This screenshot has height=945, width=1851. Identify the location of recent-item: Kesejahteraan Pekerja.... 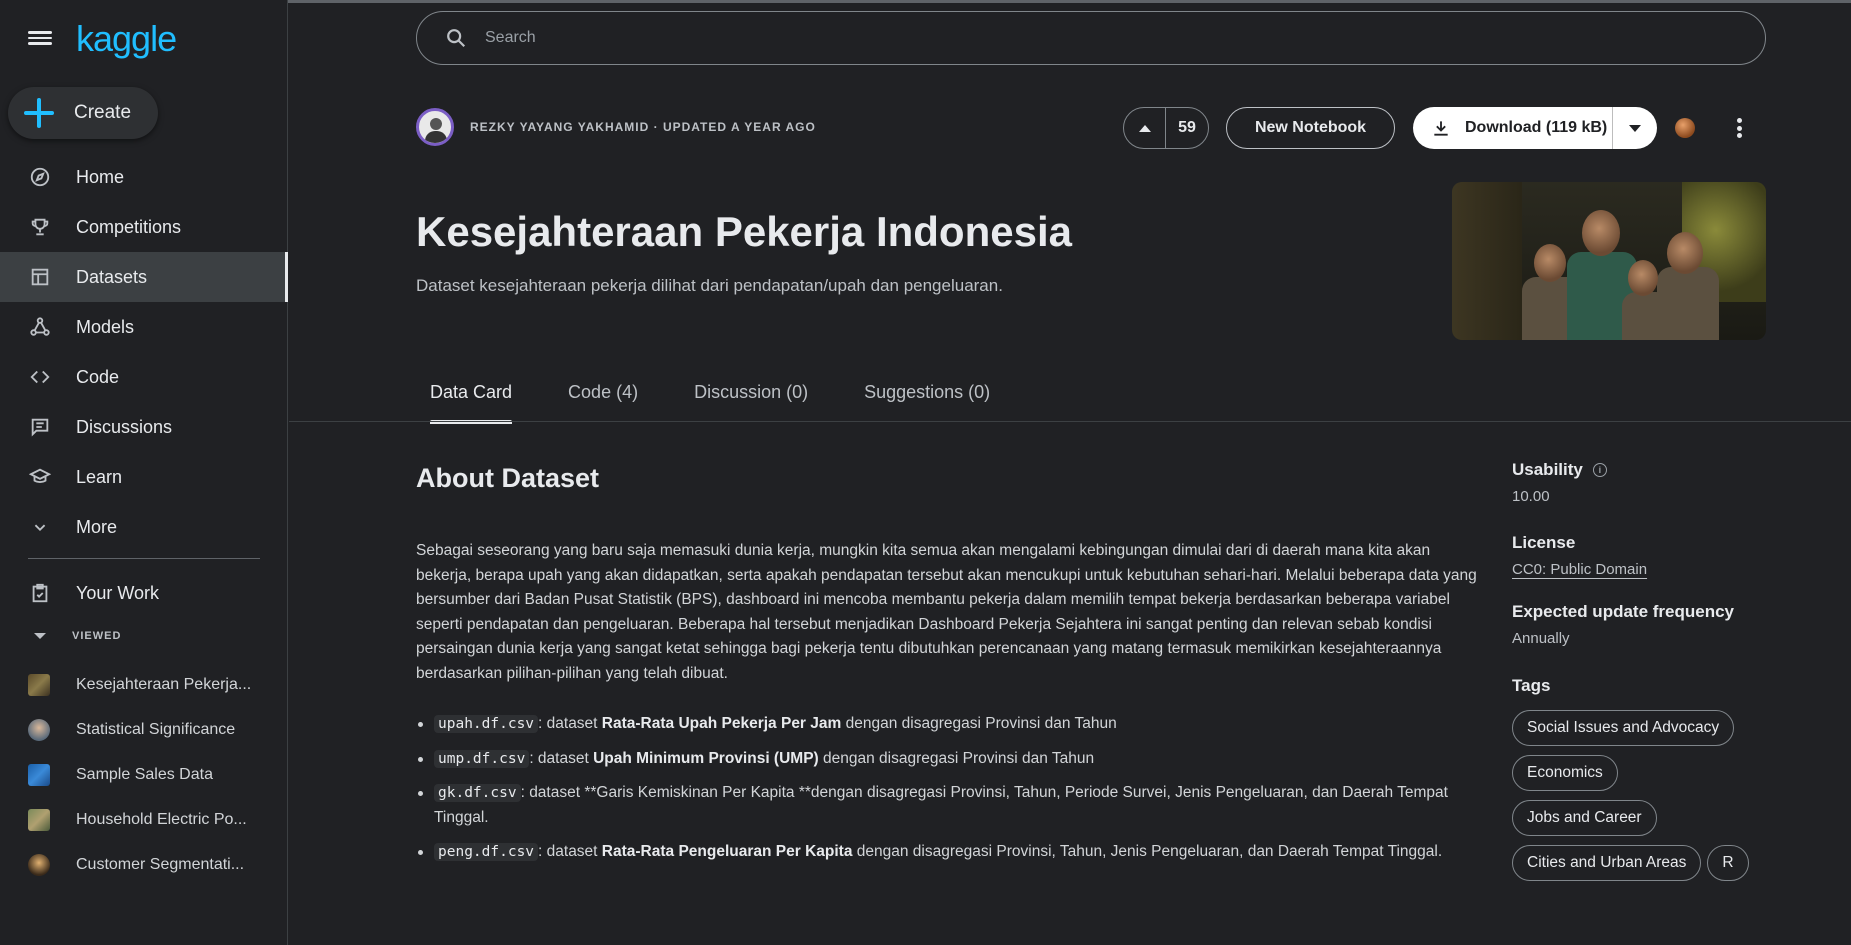
(144, 684).